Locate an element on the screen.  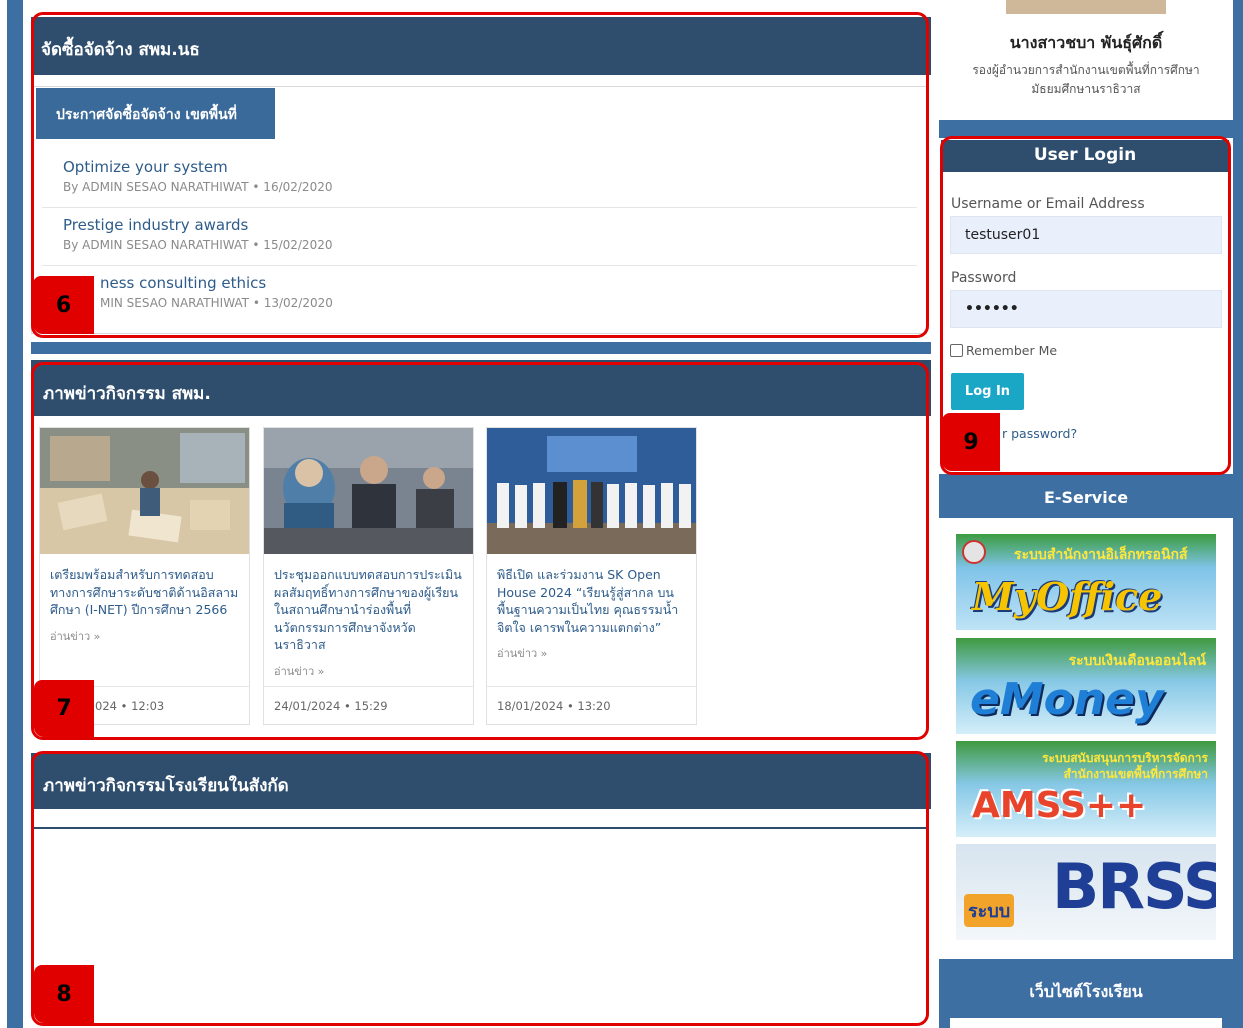
procurement-tab: ประกาศจัดซื้อจัดจ้าง เขตพื้นที่ is located at coordinates (155, 113).